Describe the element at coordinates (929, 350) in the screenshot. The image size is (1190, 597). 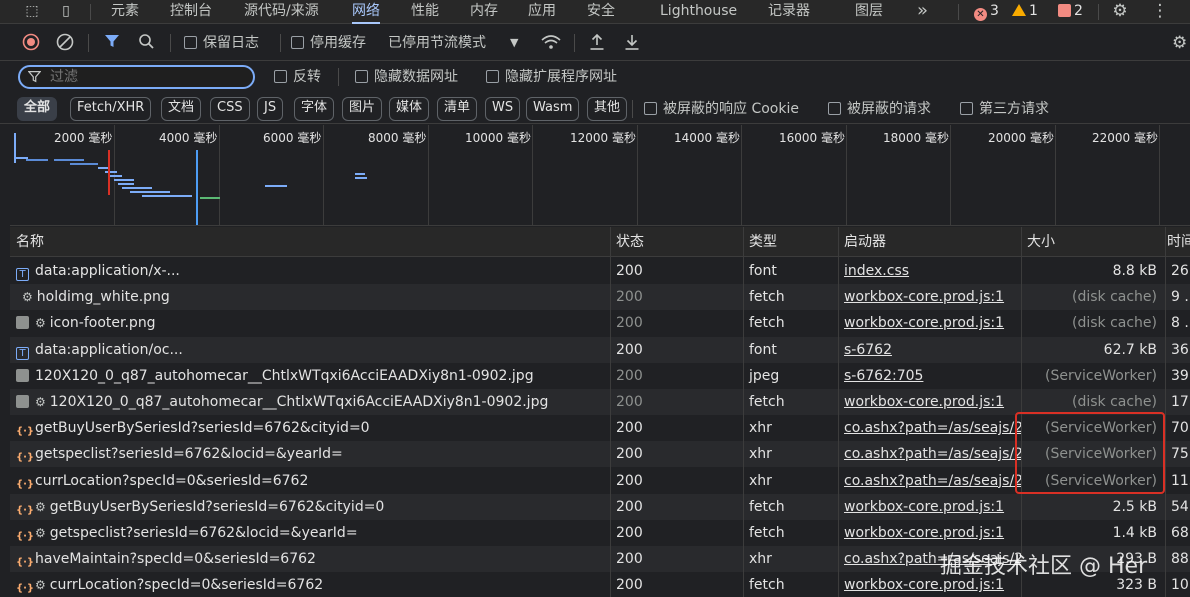
I see `cell-initiator-link: s-6762` at that location.